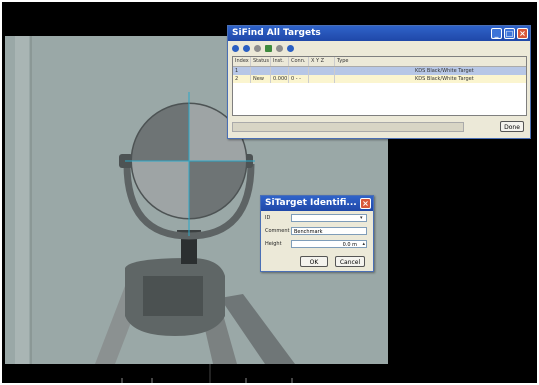 The width and height of the screenshot is (539, 385). What do you see at coordinates (299, 79) in the screenshot?
I see `cell-conn: 0 - -` at bounding box center [299, 79].